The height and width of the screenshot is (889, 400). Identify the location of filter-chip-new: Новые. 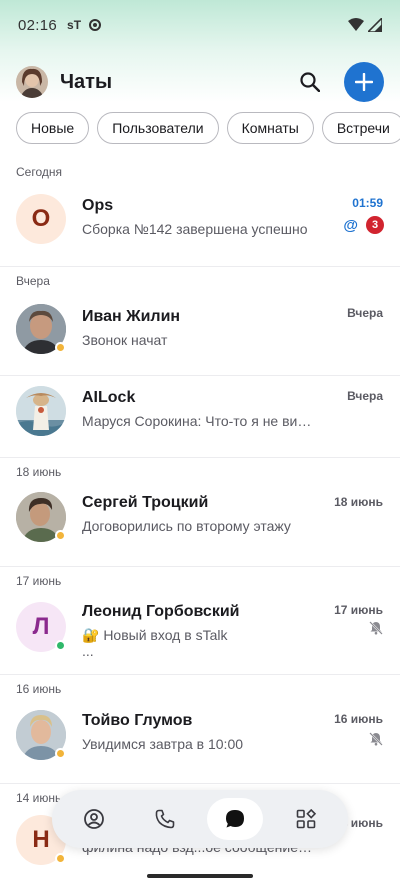
(53, 128).